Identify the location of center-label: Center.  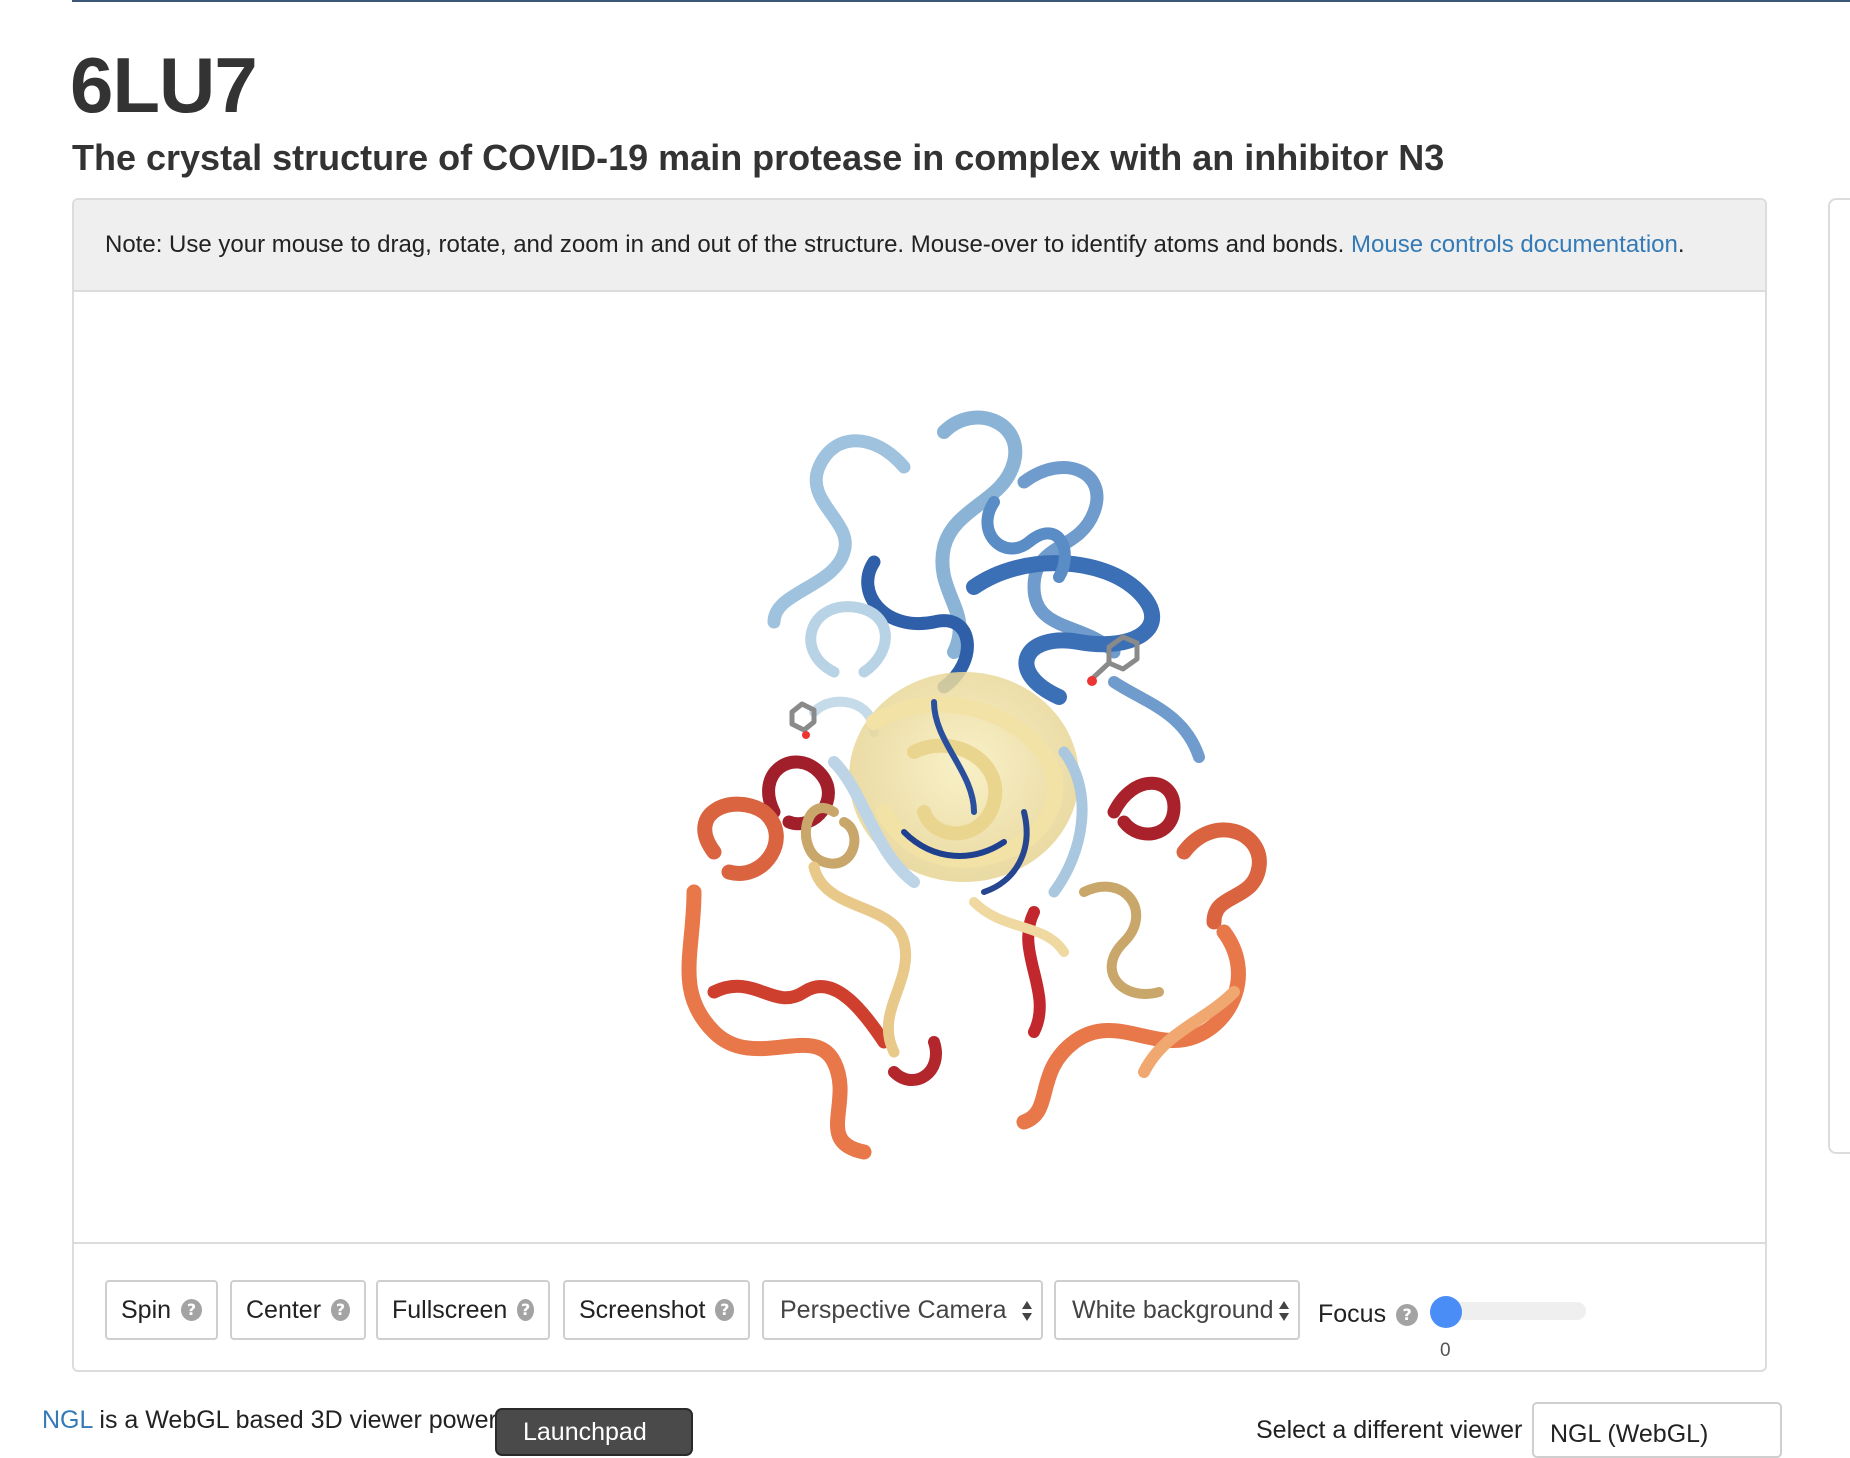
(284, 1309).